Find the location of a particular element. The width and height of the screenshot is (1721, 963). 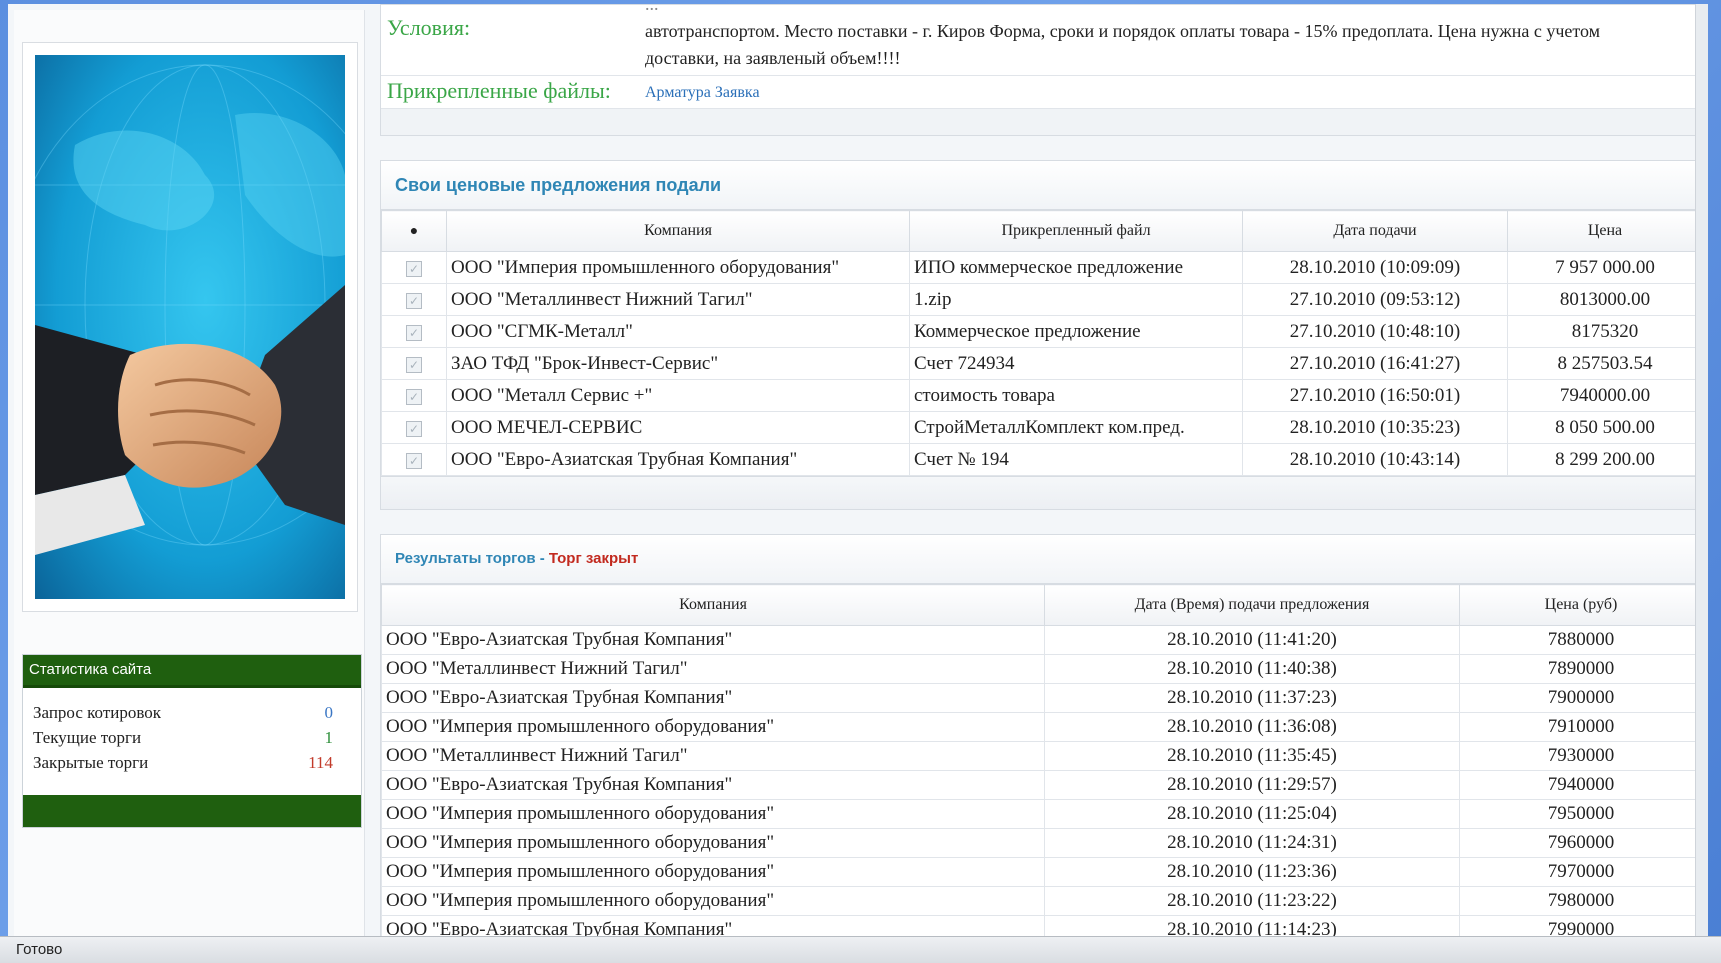

stats-value: 1 is located at coordinates (329, 737).